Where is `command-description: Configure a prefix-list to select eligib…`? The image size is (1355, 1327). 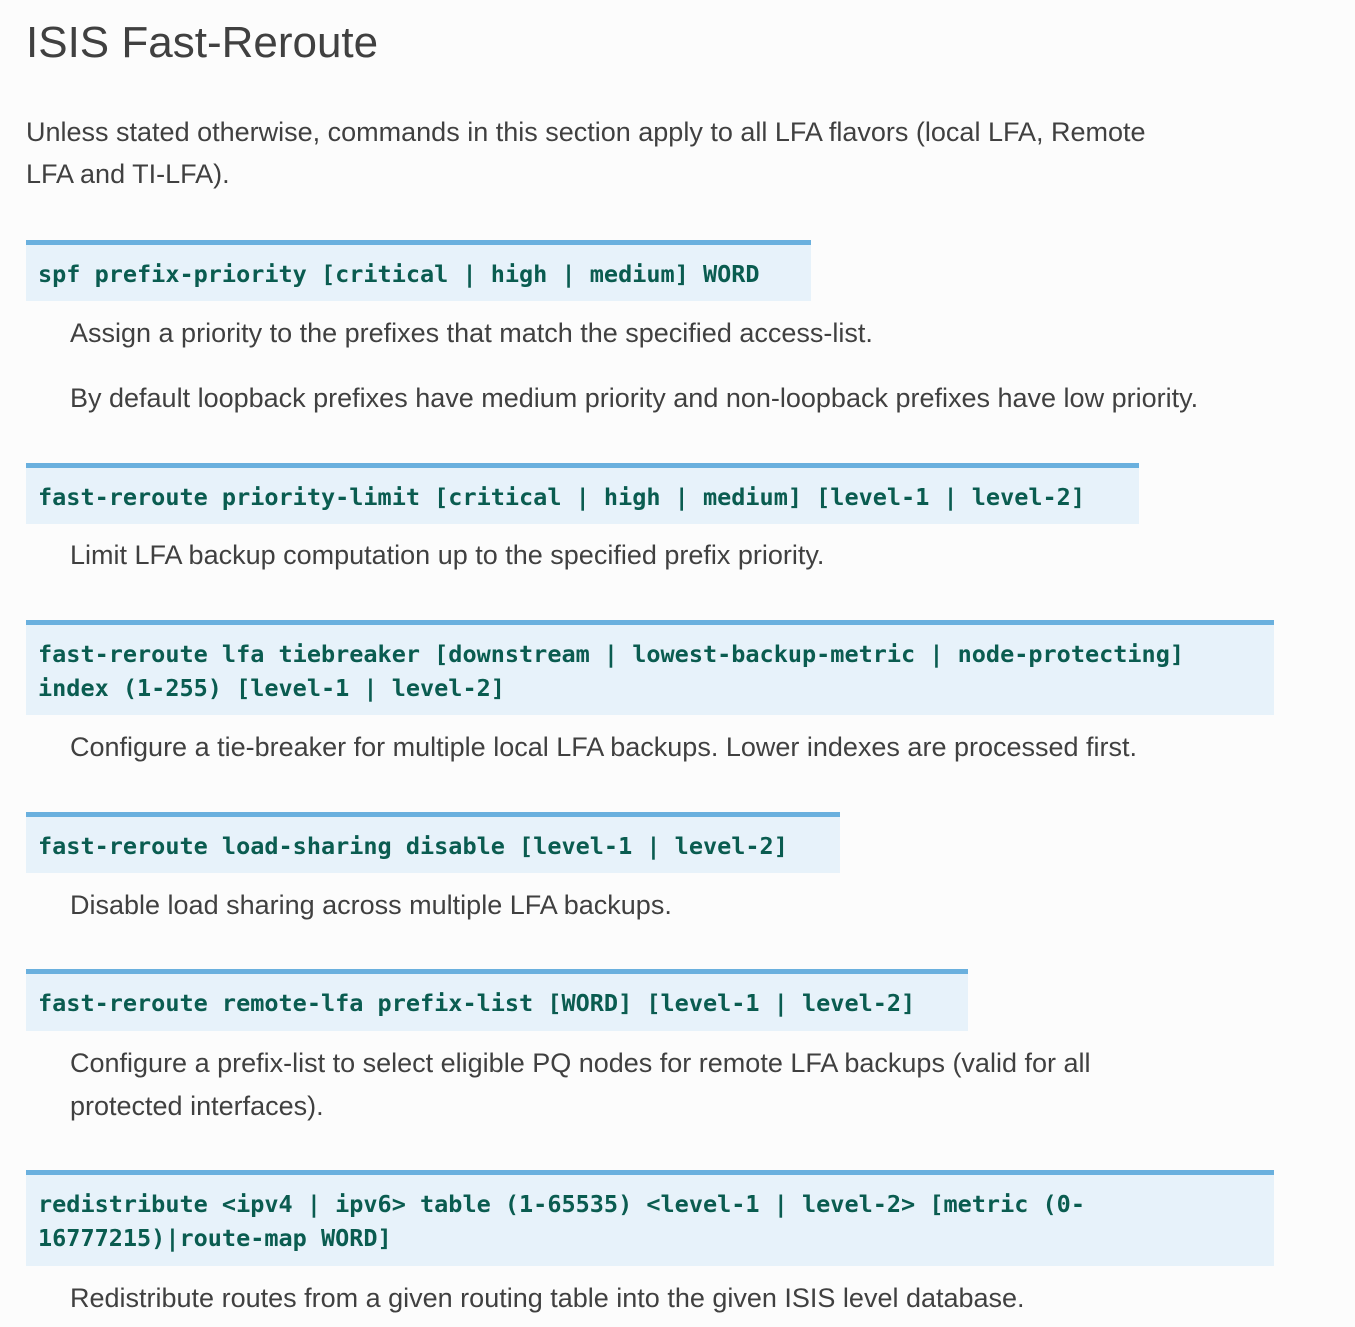 command-description: Configure a prefix-list to select eligib… is located at coordinates (580, 1085).